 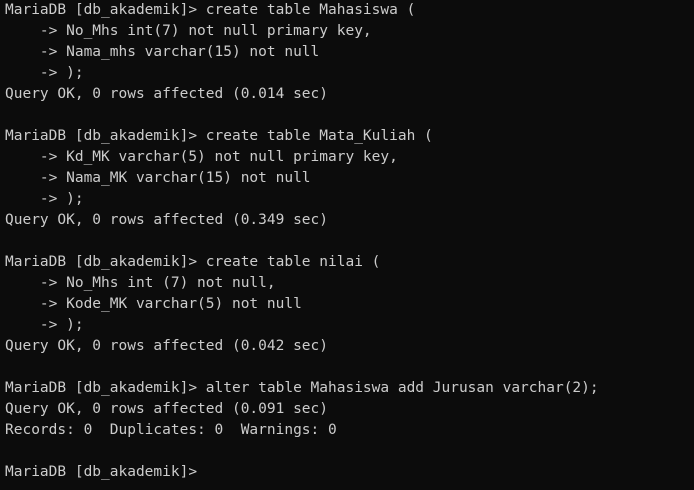 I want to click on query-result-line: Query OK, 0 rows affected (0.349 sec), so click(x=167, y=220).